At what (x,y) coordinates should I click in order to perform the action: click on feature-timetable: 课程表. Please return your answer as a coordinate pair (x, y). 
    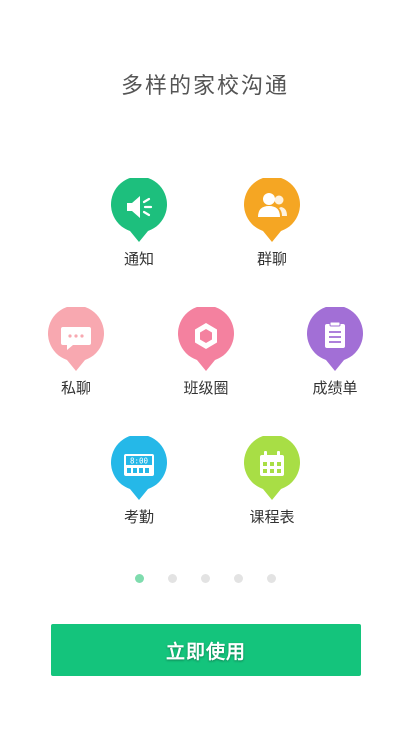
    Looking at the image, I should click on (272, 481).